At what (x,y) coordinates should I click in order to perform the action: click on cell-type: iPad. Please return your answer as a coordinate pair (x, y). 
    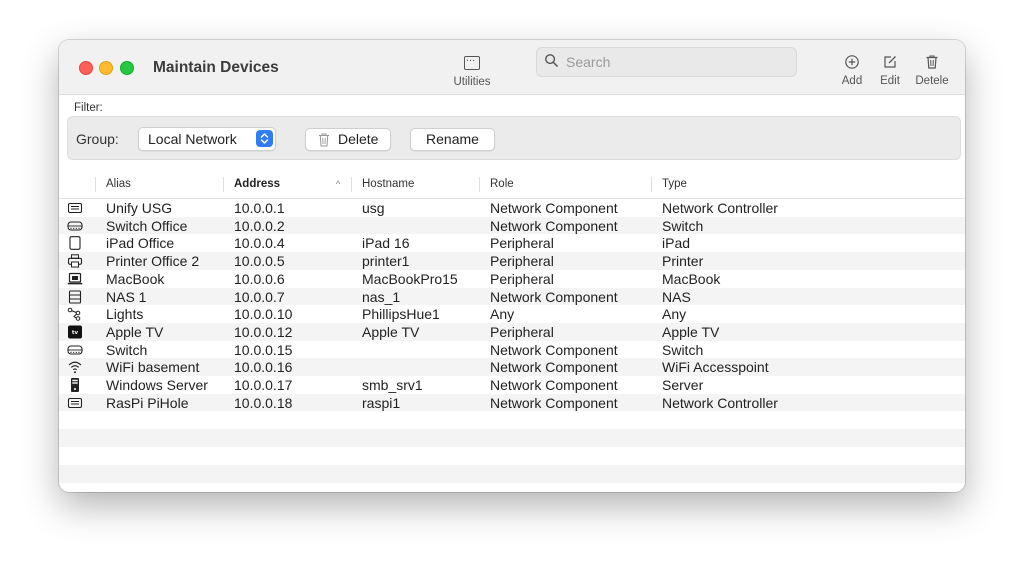
    Looking at the image, I should click on (676, 243).